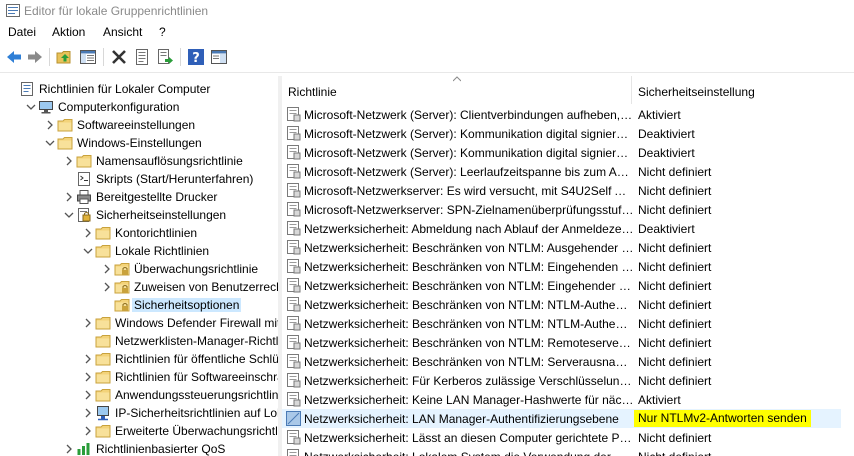 The height and width of the screenshot is (456, 854). What do you see at coordinates (139, 448) in the screenshot?
I see `tree-item: Richtlinienbasierter QoS` at bounding box center [139, 448].